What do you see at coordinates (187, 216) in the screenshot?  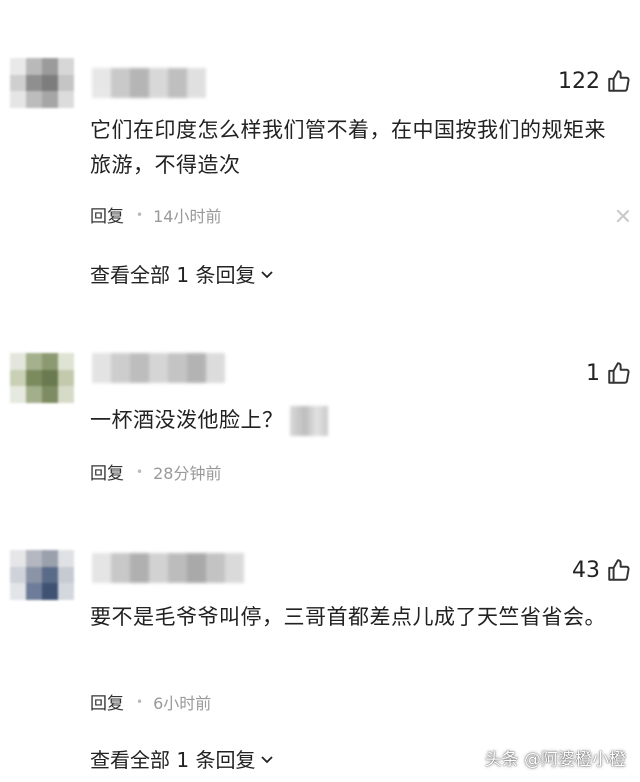 I see `timestamp: 14小时前` at bounding box center [187, 216].